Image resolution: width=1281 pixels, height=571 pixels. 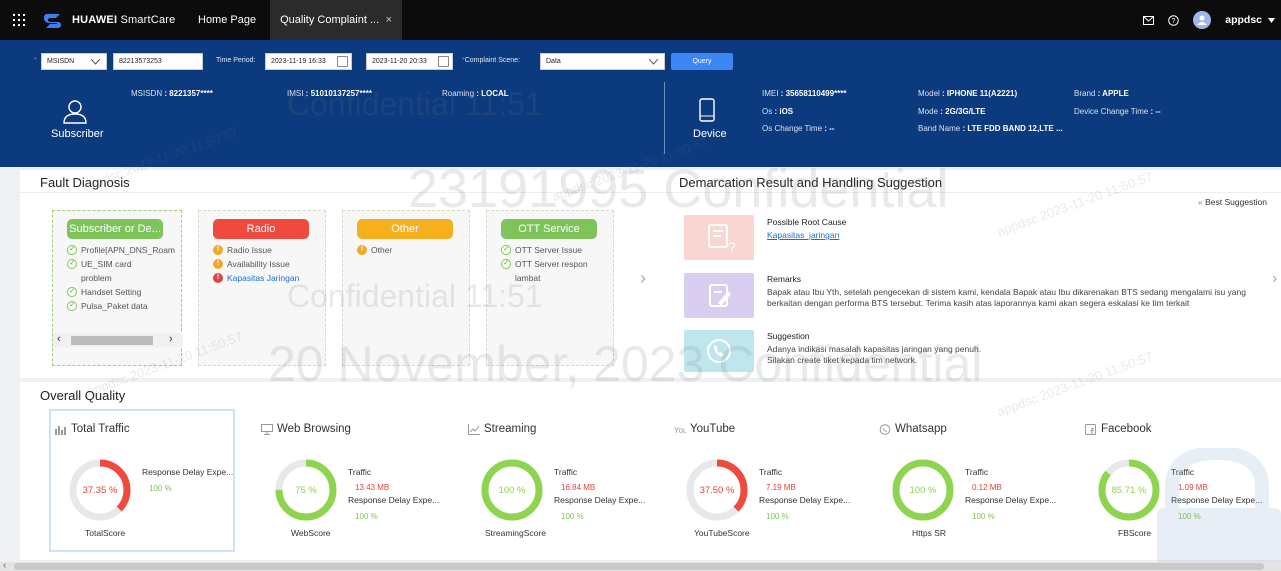 What do you see at coordinates (191, 93) in the screenshot?
I see `msisdn-value: 8221357****` at bounding box center [191, 93].